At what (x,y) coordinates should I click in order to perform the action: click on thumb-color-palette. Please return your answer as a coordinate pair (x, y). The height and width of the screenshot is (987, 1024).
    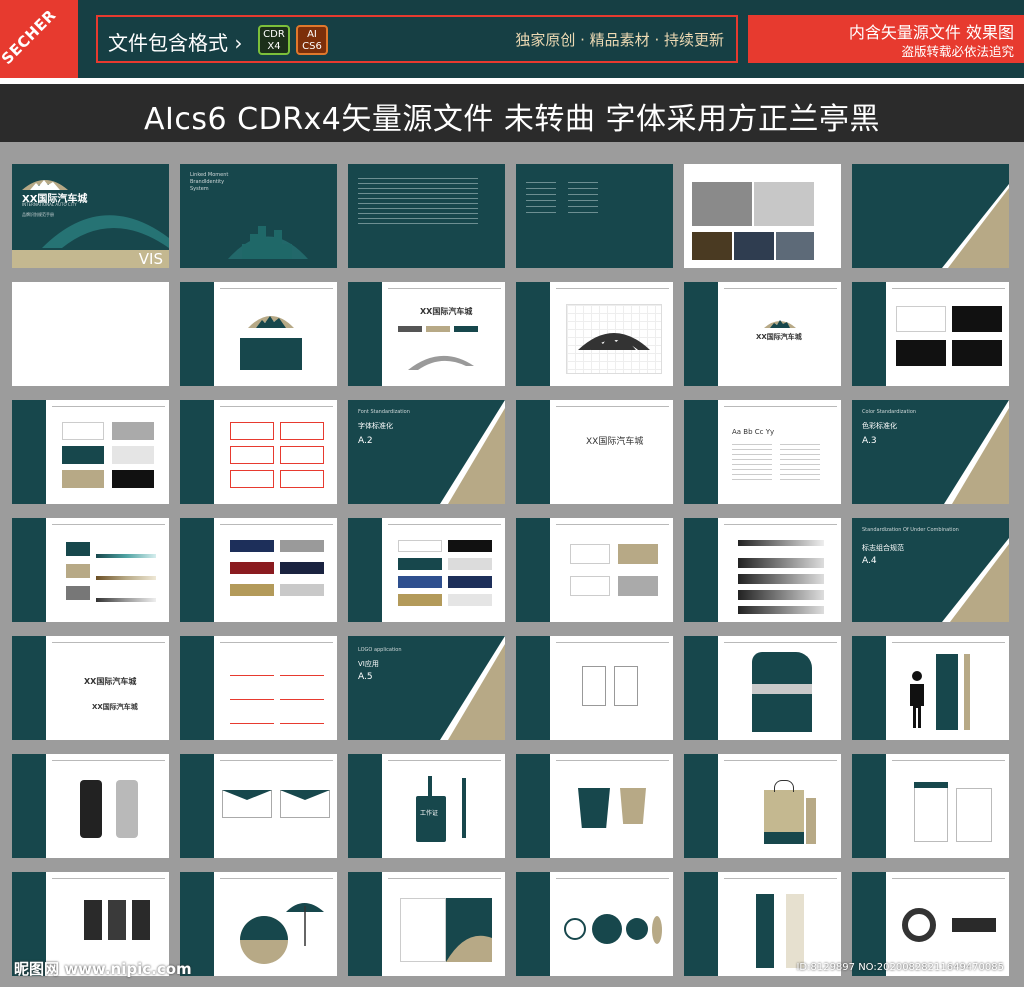
    Looking at the image, I should click on (90, 570).